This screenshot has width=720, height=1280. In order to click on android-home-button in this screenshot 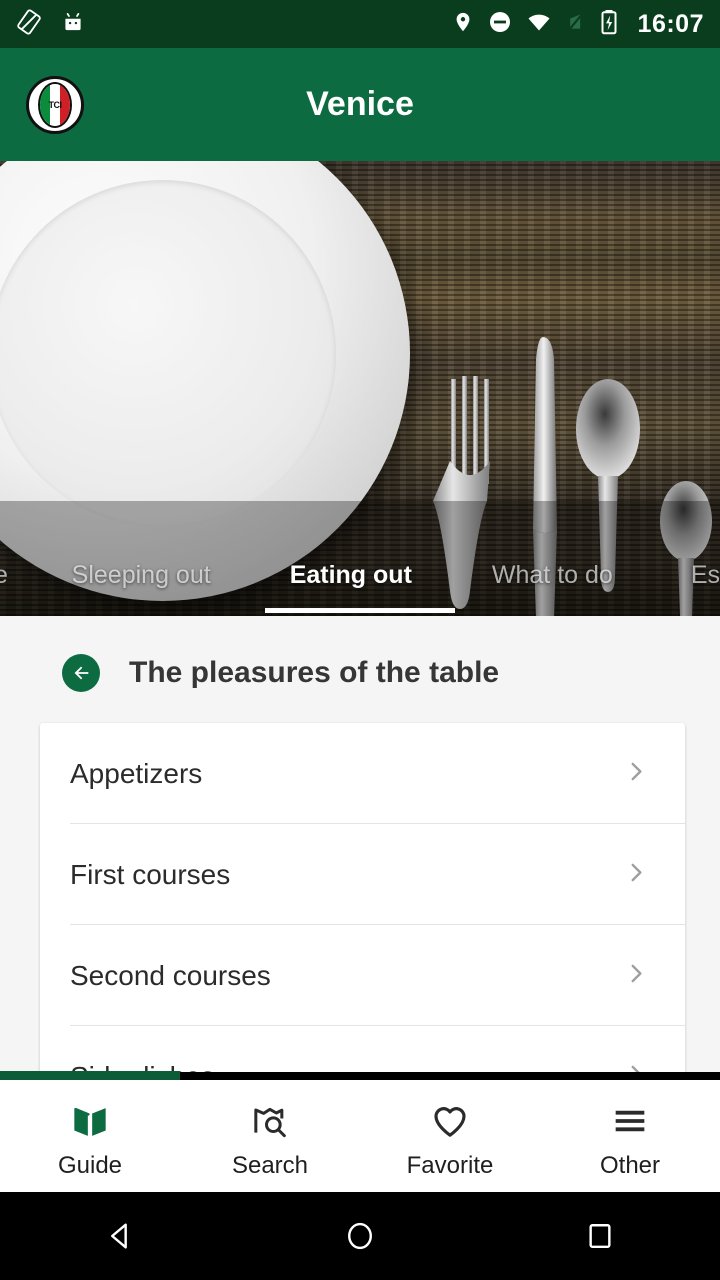, I will do `click(360, 1236)`.